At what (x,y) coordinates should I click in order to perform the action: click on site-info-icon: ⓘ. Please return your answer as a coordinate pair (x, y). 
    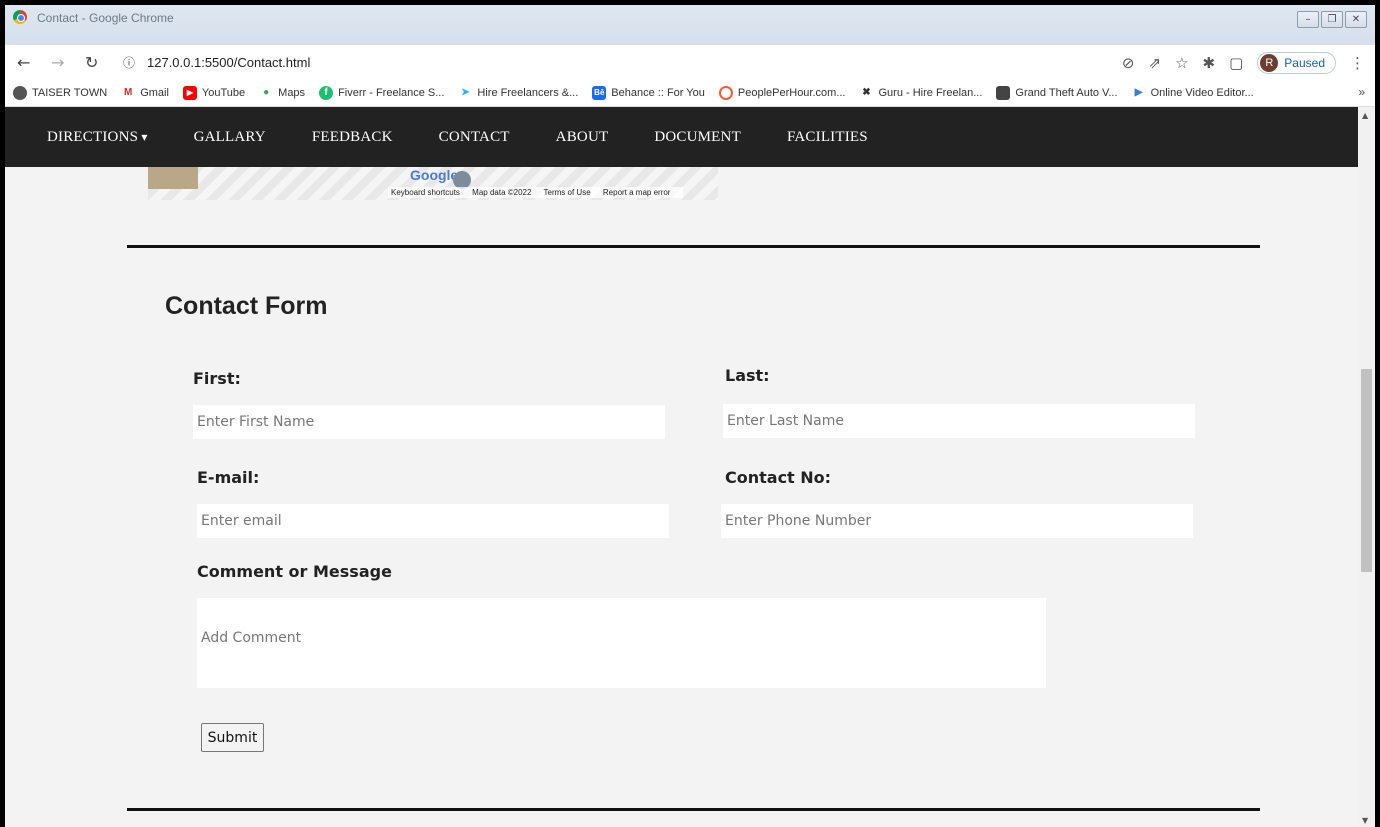
    Looking at the image, I should click on (129, 62).